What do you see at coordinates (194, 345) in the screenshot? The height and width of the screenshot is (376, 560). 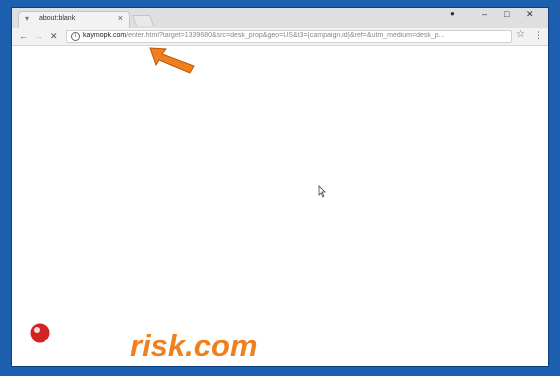 I see `watermark-risk-text: risk.com` at bounding box center [194, 345].